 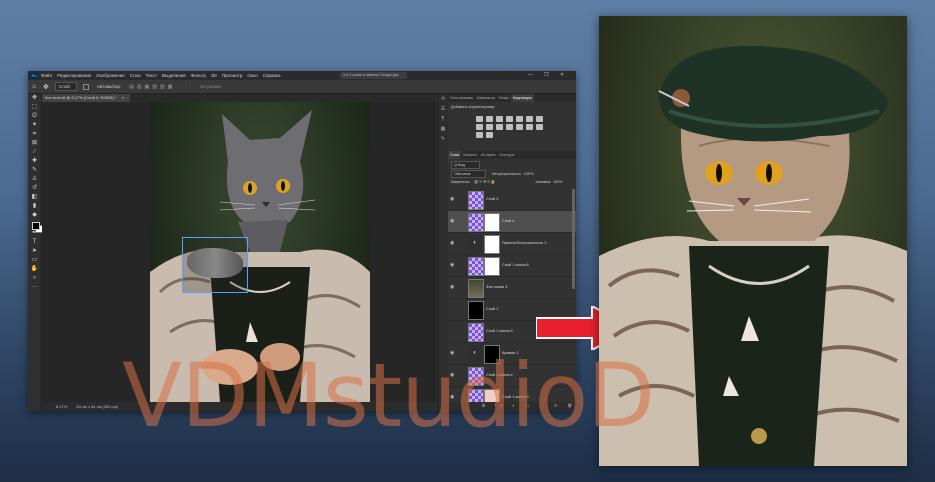 What do you see at coordinates (489, 127) in the screenshot?
I see `photo-filter-icon` at bounding box center [489, 127].